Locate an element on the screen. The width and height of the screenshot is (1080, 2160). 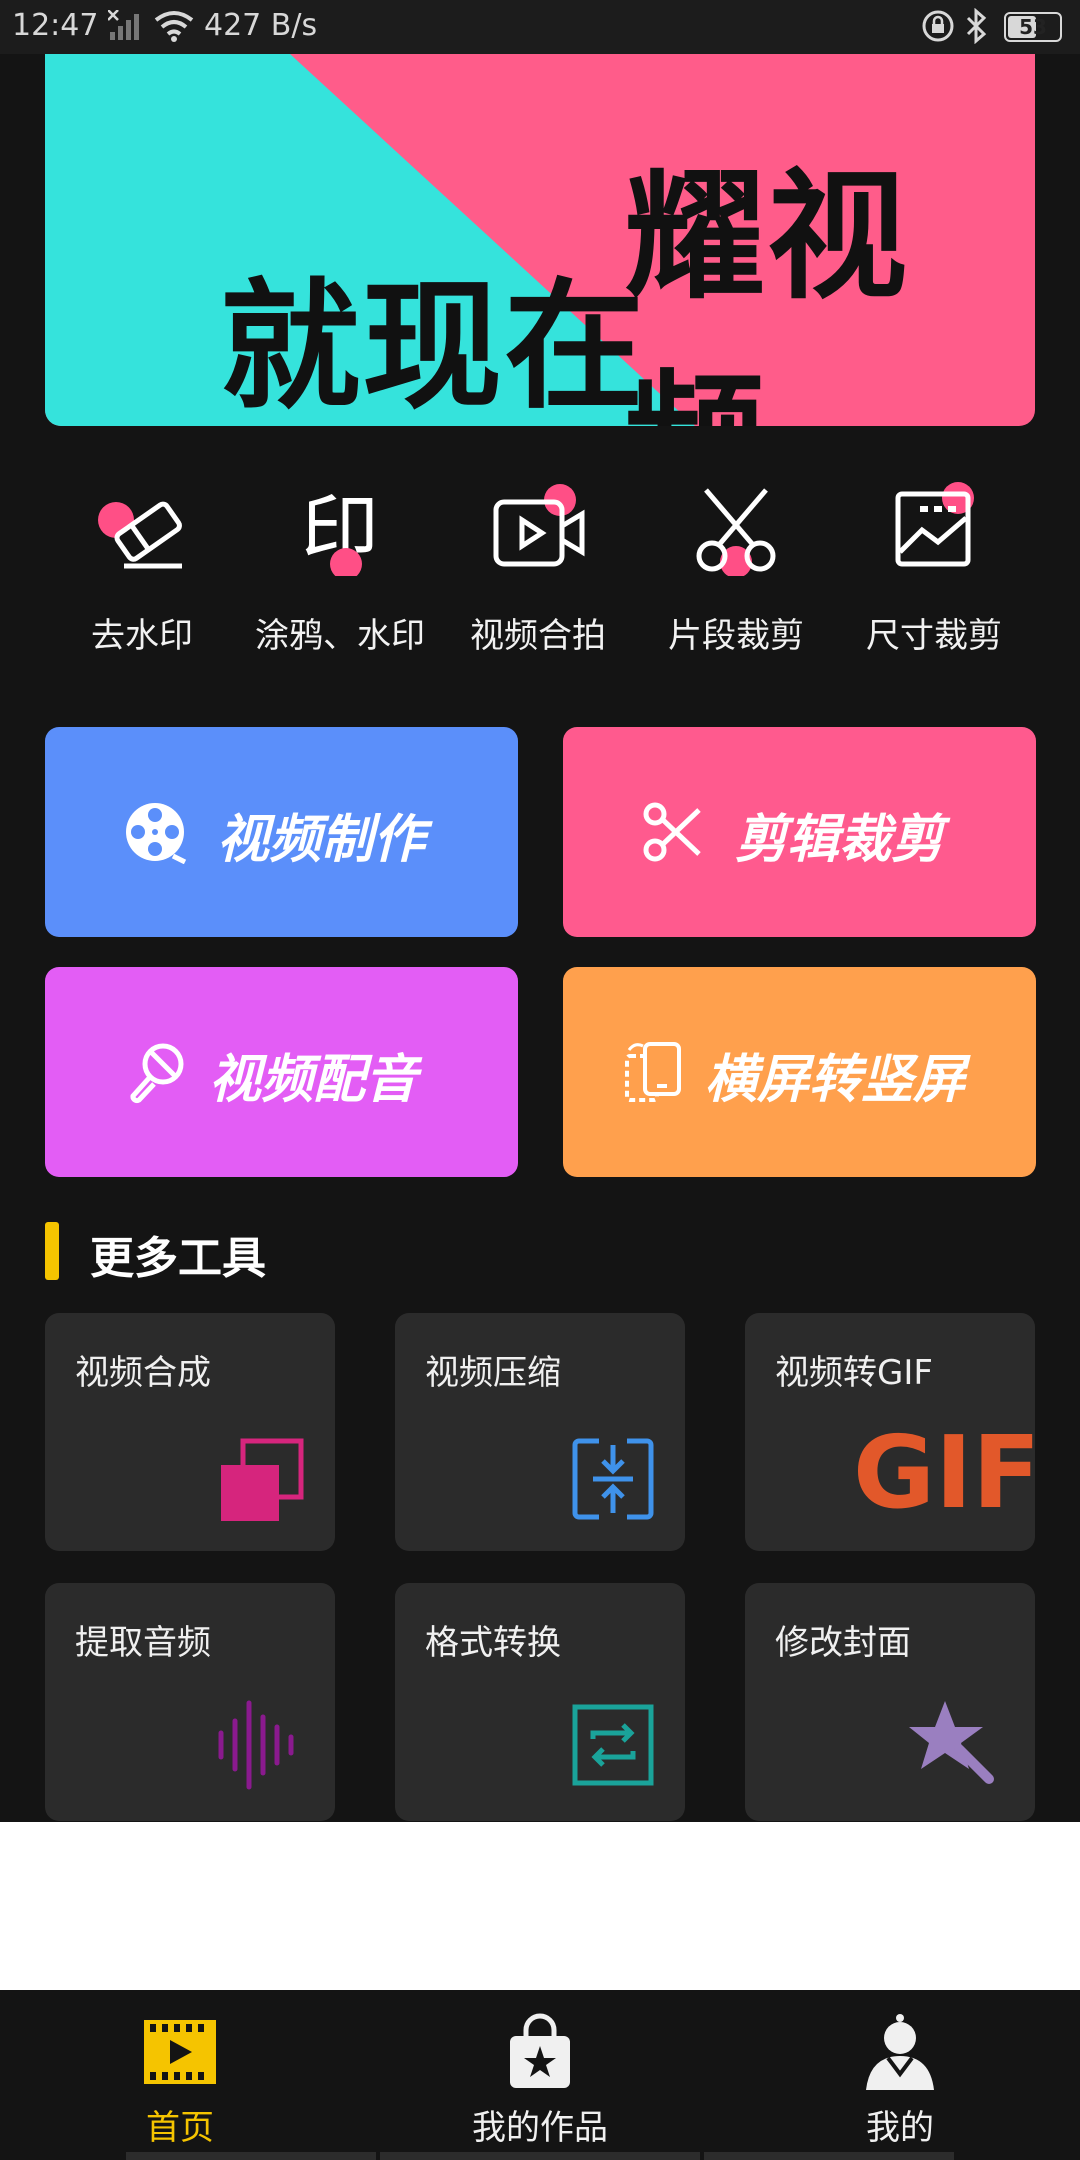
tool-video-to-gif: 视频转GIF GIF is located at coordinates (893, 1432).